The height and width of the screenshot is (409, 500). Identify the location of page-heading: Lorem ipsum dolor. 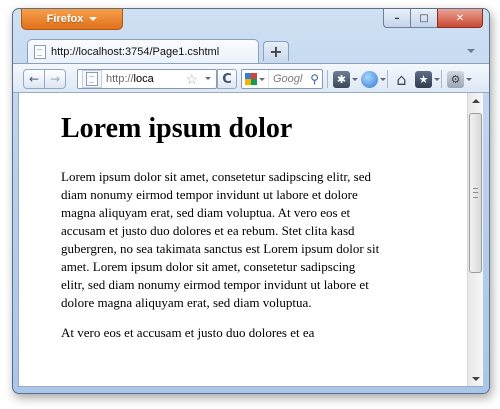
(177, 128).